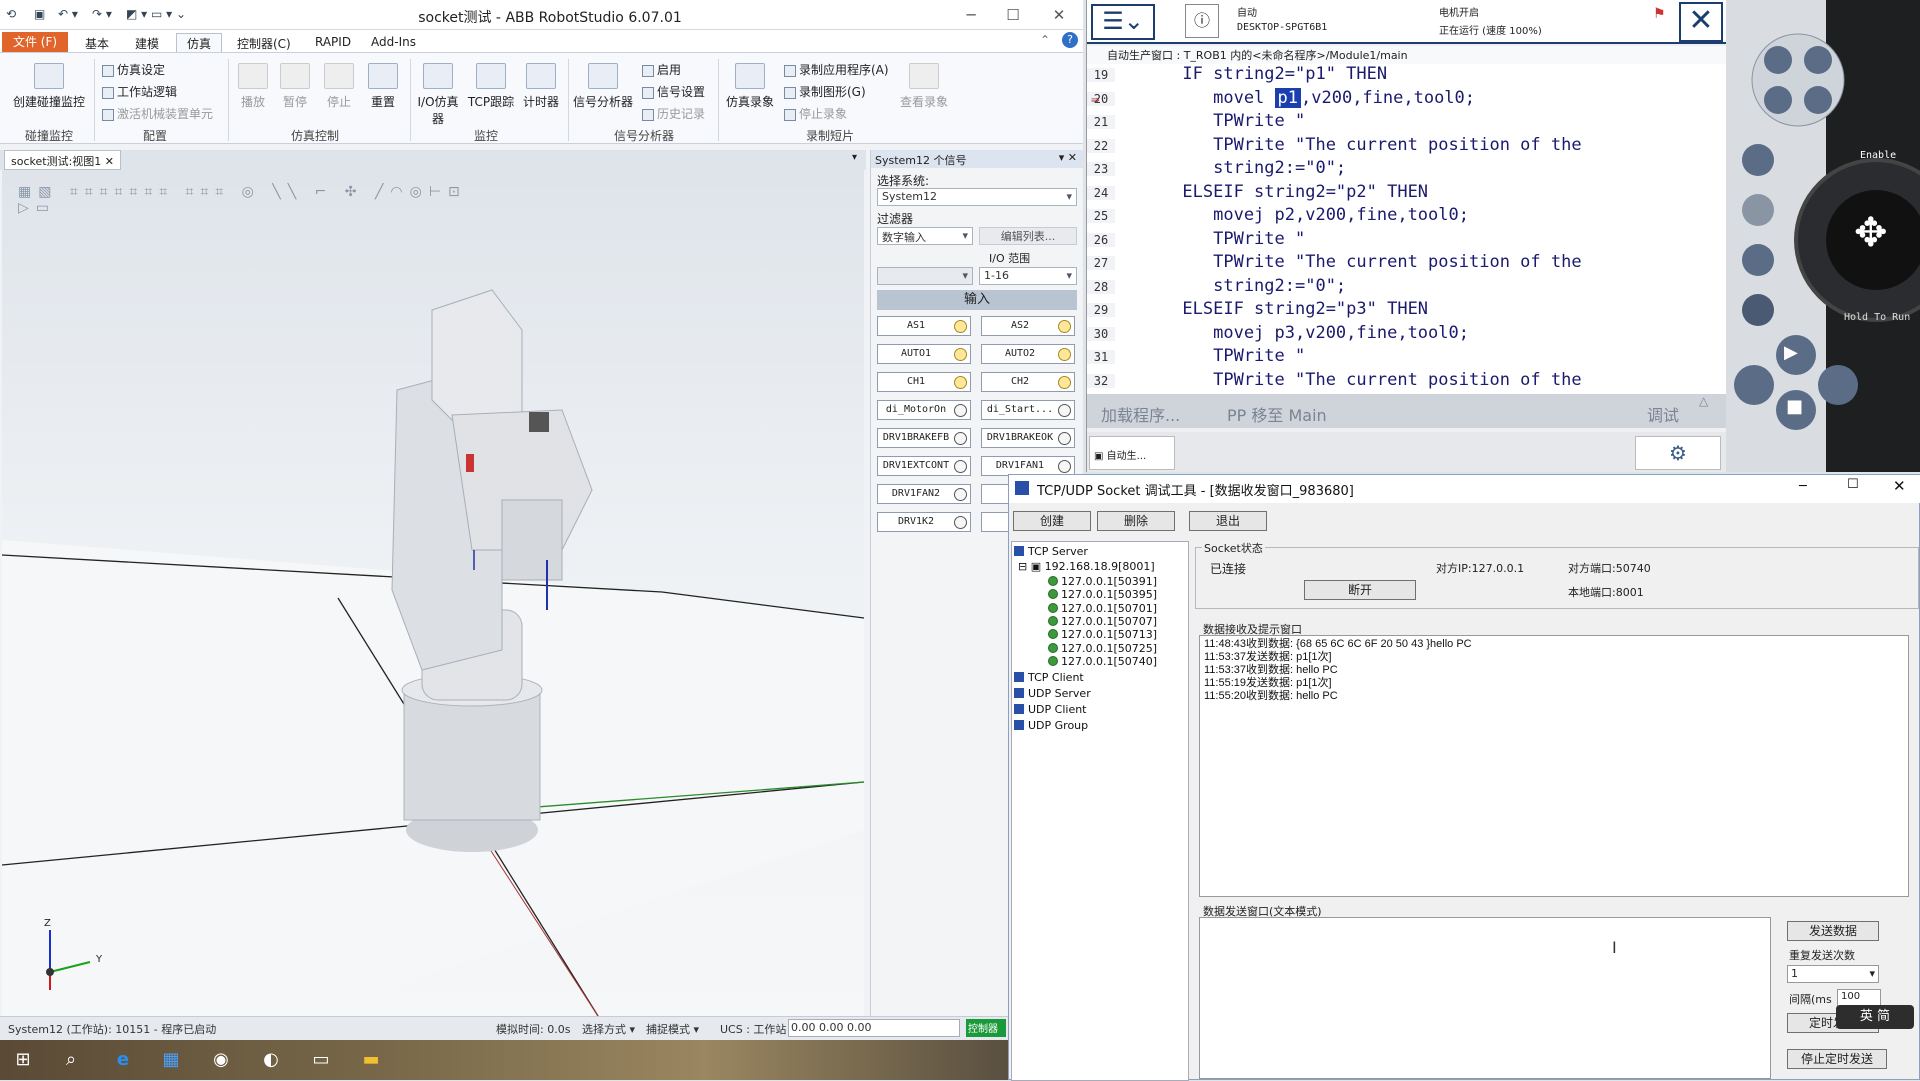  What do you see at coordinates (673, 92) in the screenshot?
I see `signal-setup-button: 信号设置` at bounding box center [673, 92].